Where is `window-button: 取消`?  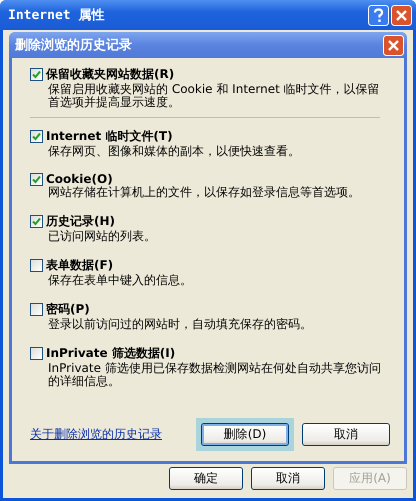
window-button: 取消 is located at coordinates (288, 478).